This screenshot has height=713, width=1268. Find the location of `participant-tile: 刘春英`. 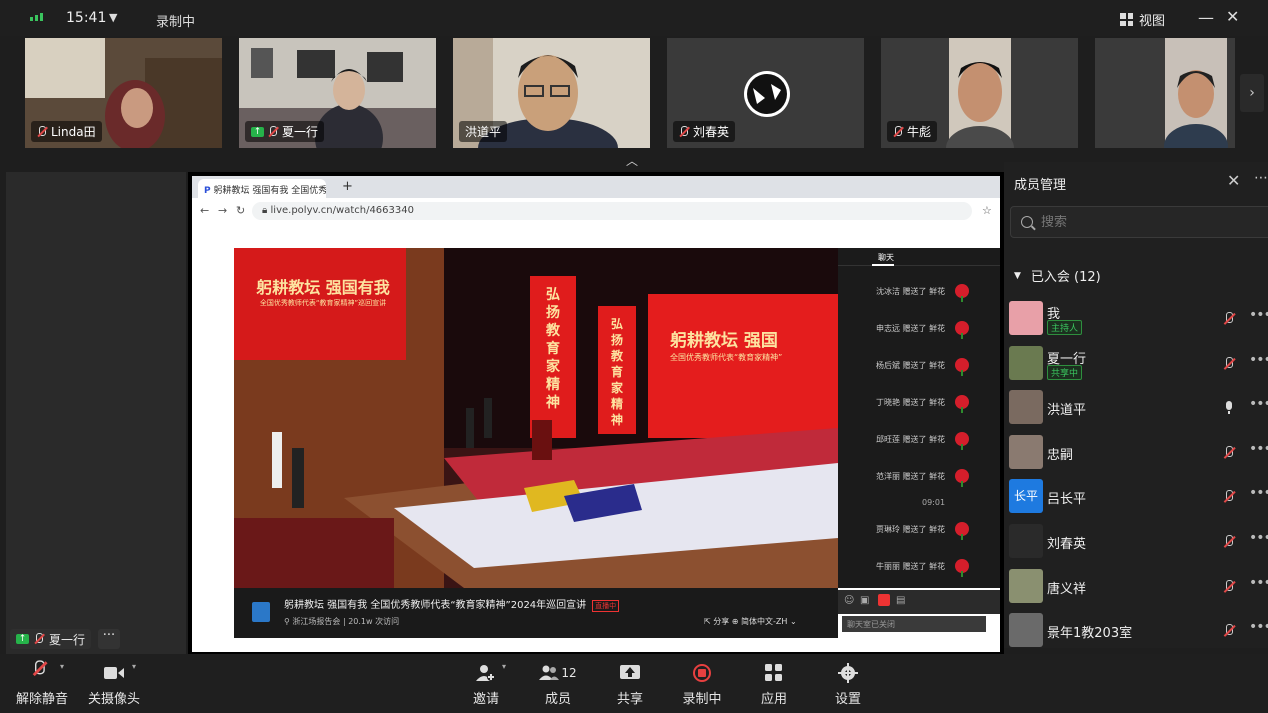

participant-tile: 刘春英 is located at coordinates (765, 93).